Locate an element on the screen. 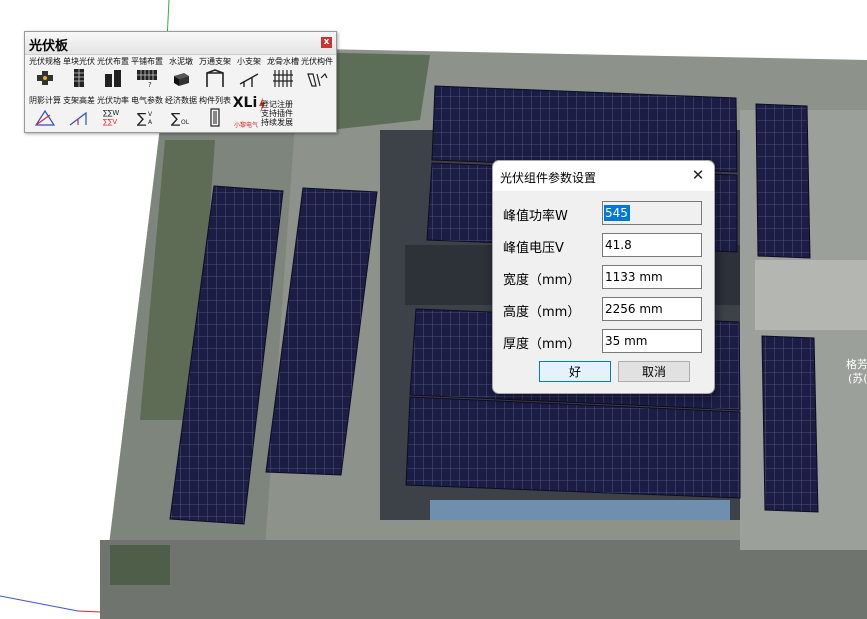 The width and height of the screenshot is (867, 619). blue-axis-line is located at coordinates (39, 603).